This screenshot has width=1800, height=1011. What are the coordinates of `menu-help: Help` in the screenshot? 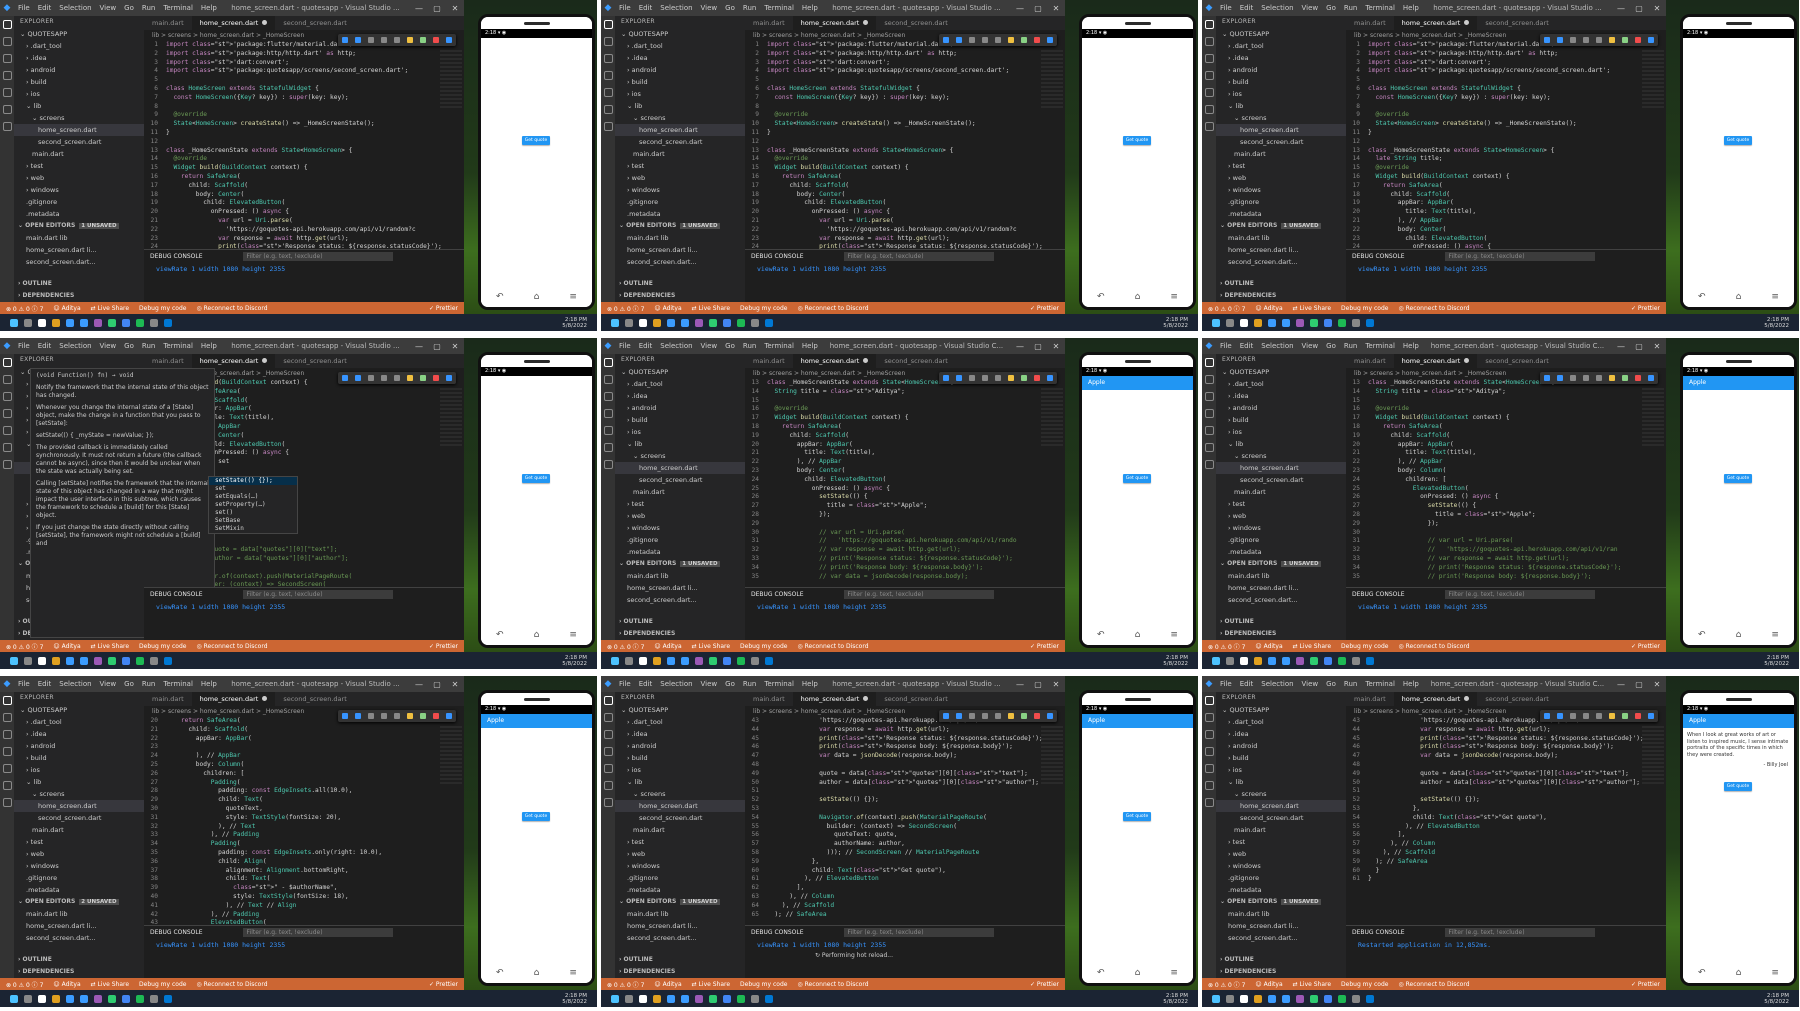 It's located at (1411, 346).